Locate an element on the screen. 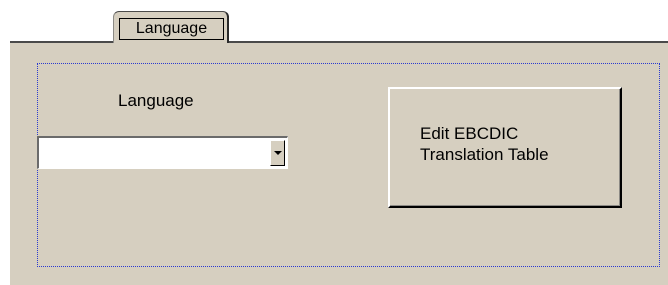 Image resolution: width=668 pixels, height=285 pixels. tab-language-label: Language is located at coordinates (171, 29).